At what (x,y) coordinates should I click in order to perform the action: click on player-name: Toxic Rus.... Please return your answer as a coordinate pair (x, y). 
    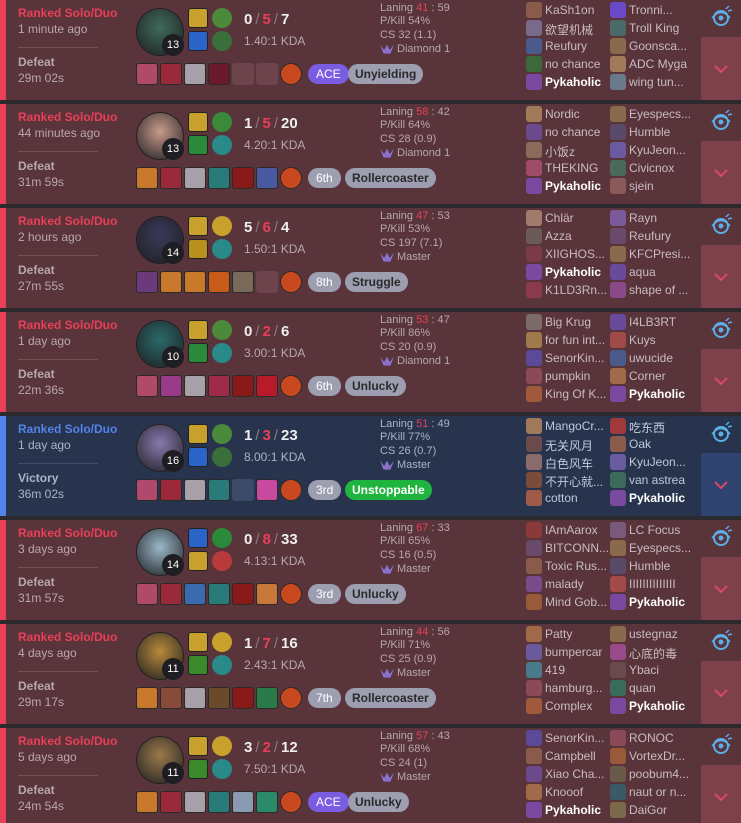
    Looking at the image, I should click on (578, 566).